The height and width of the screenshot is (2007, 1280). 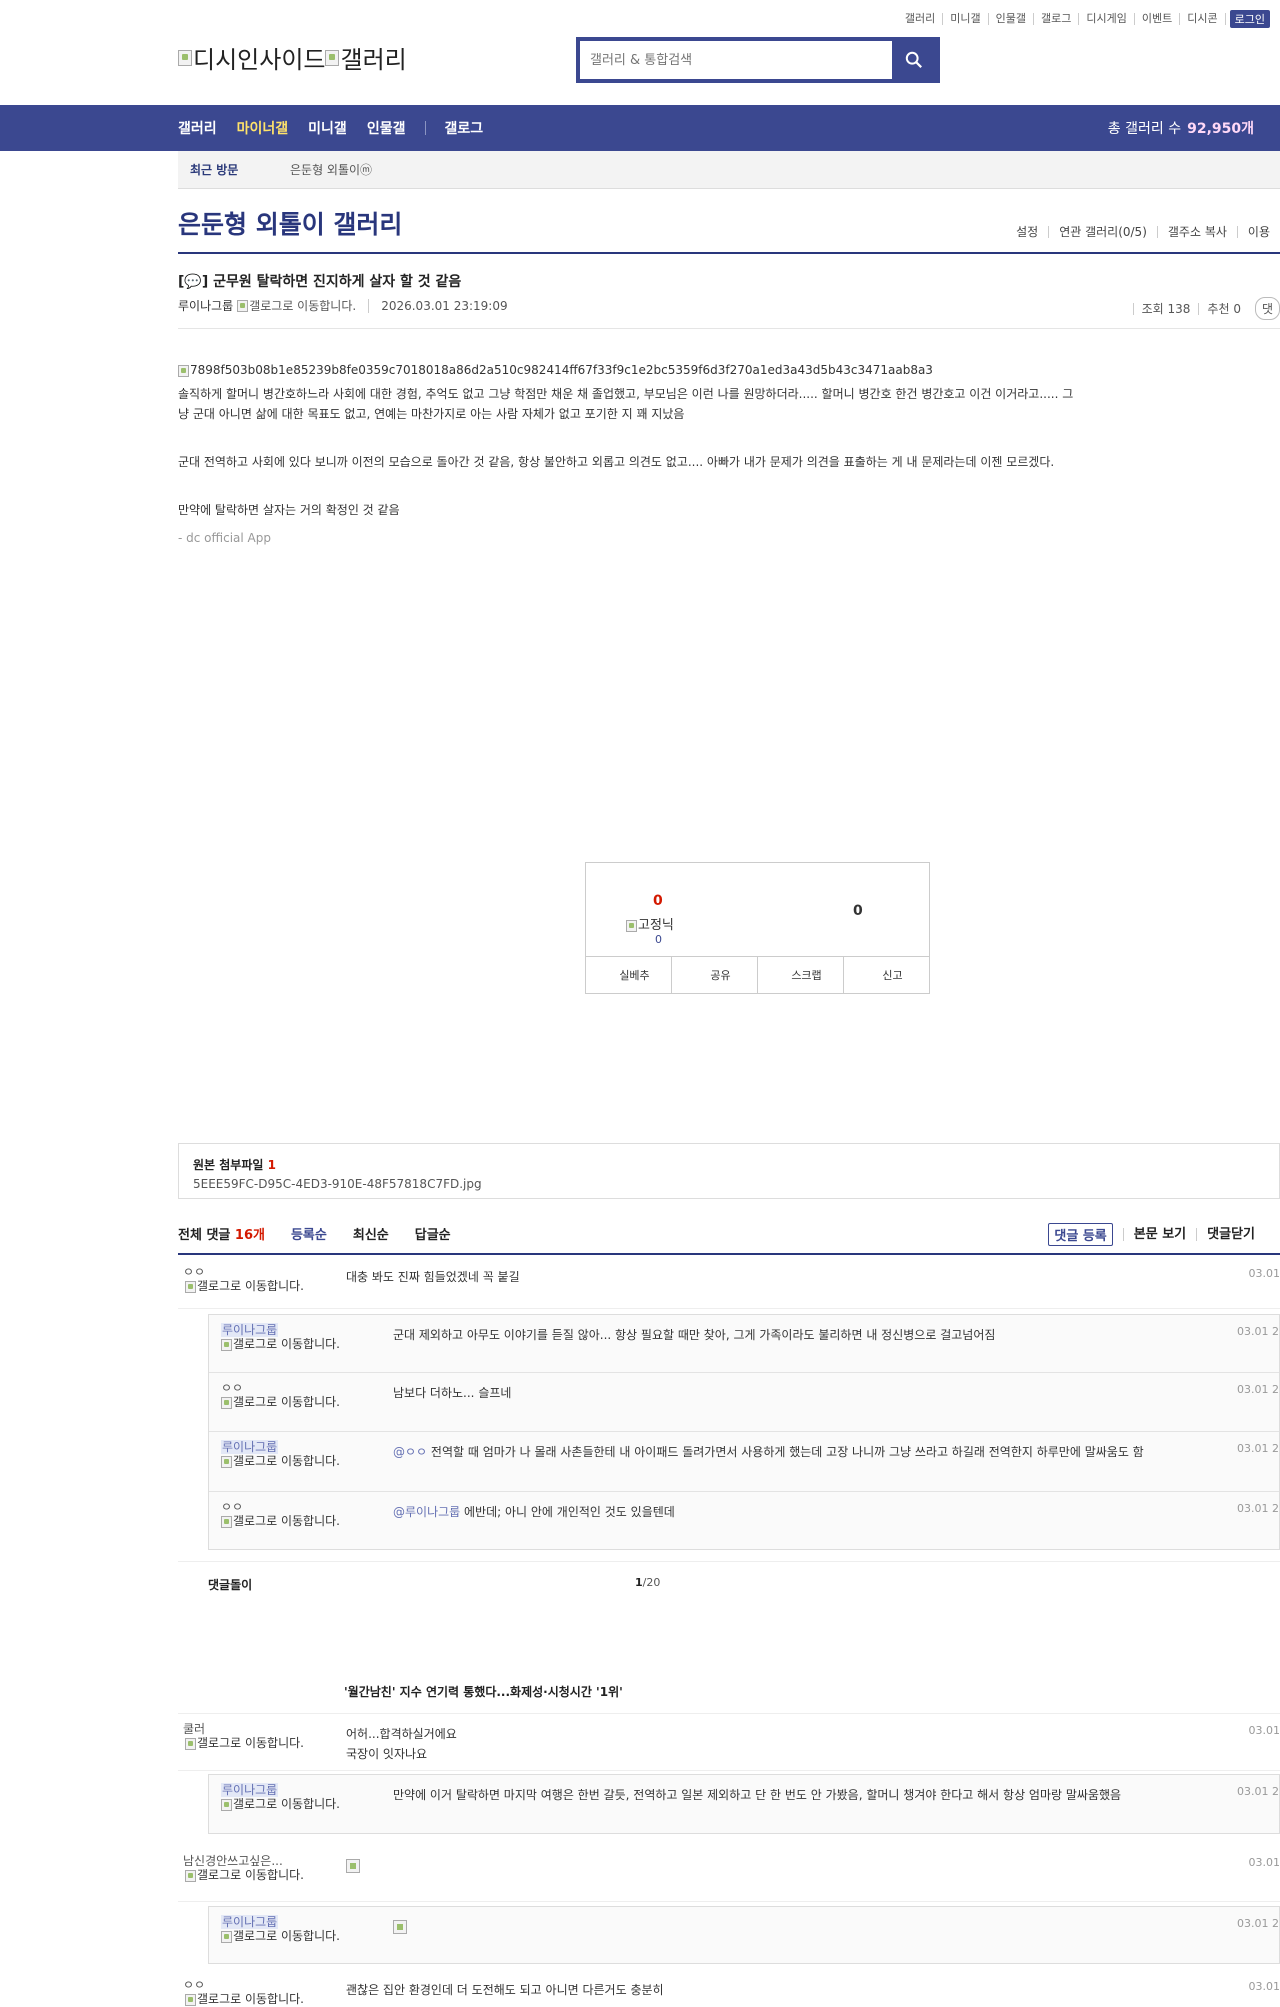 I want to click on util-link-persongall: 인물갤, so click(x=1012, y=19).